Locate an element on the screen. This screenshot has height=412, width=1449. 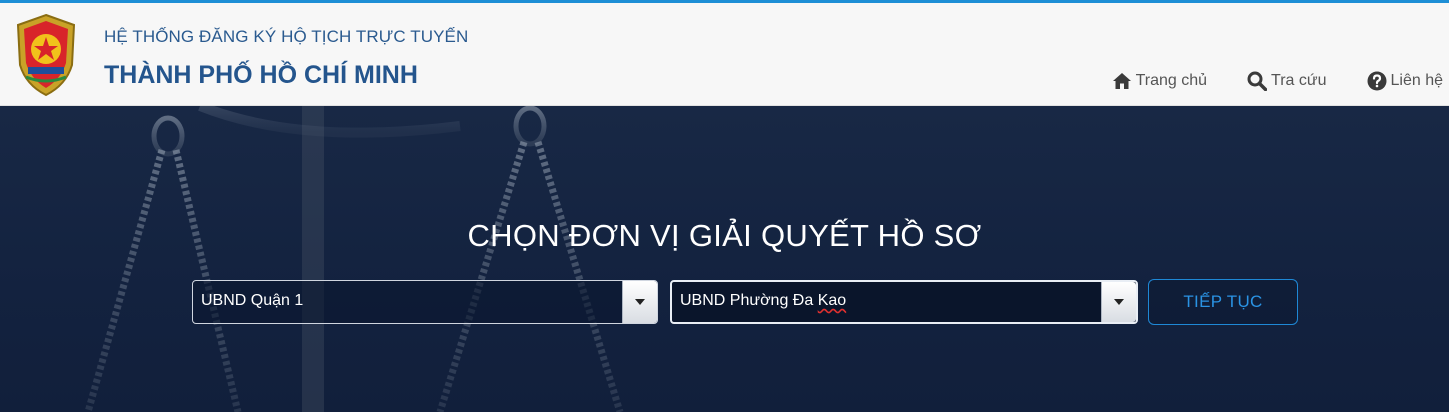
ward-select: UBND Phường Đa Kao is located at coordinates (904, 302).